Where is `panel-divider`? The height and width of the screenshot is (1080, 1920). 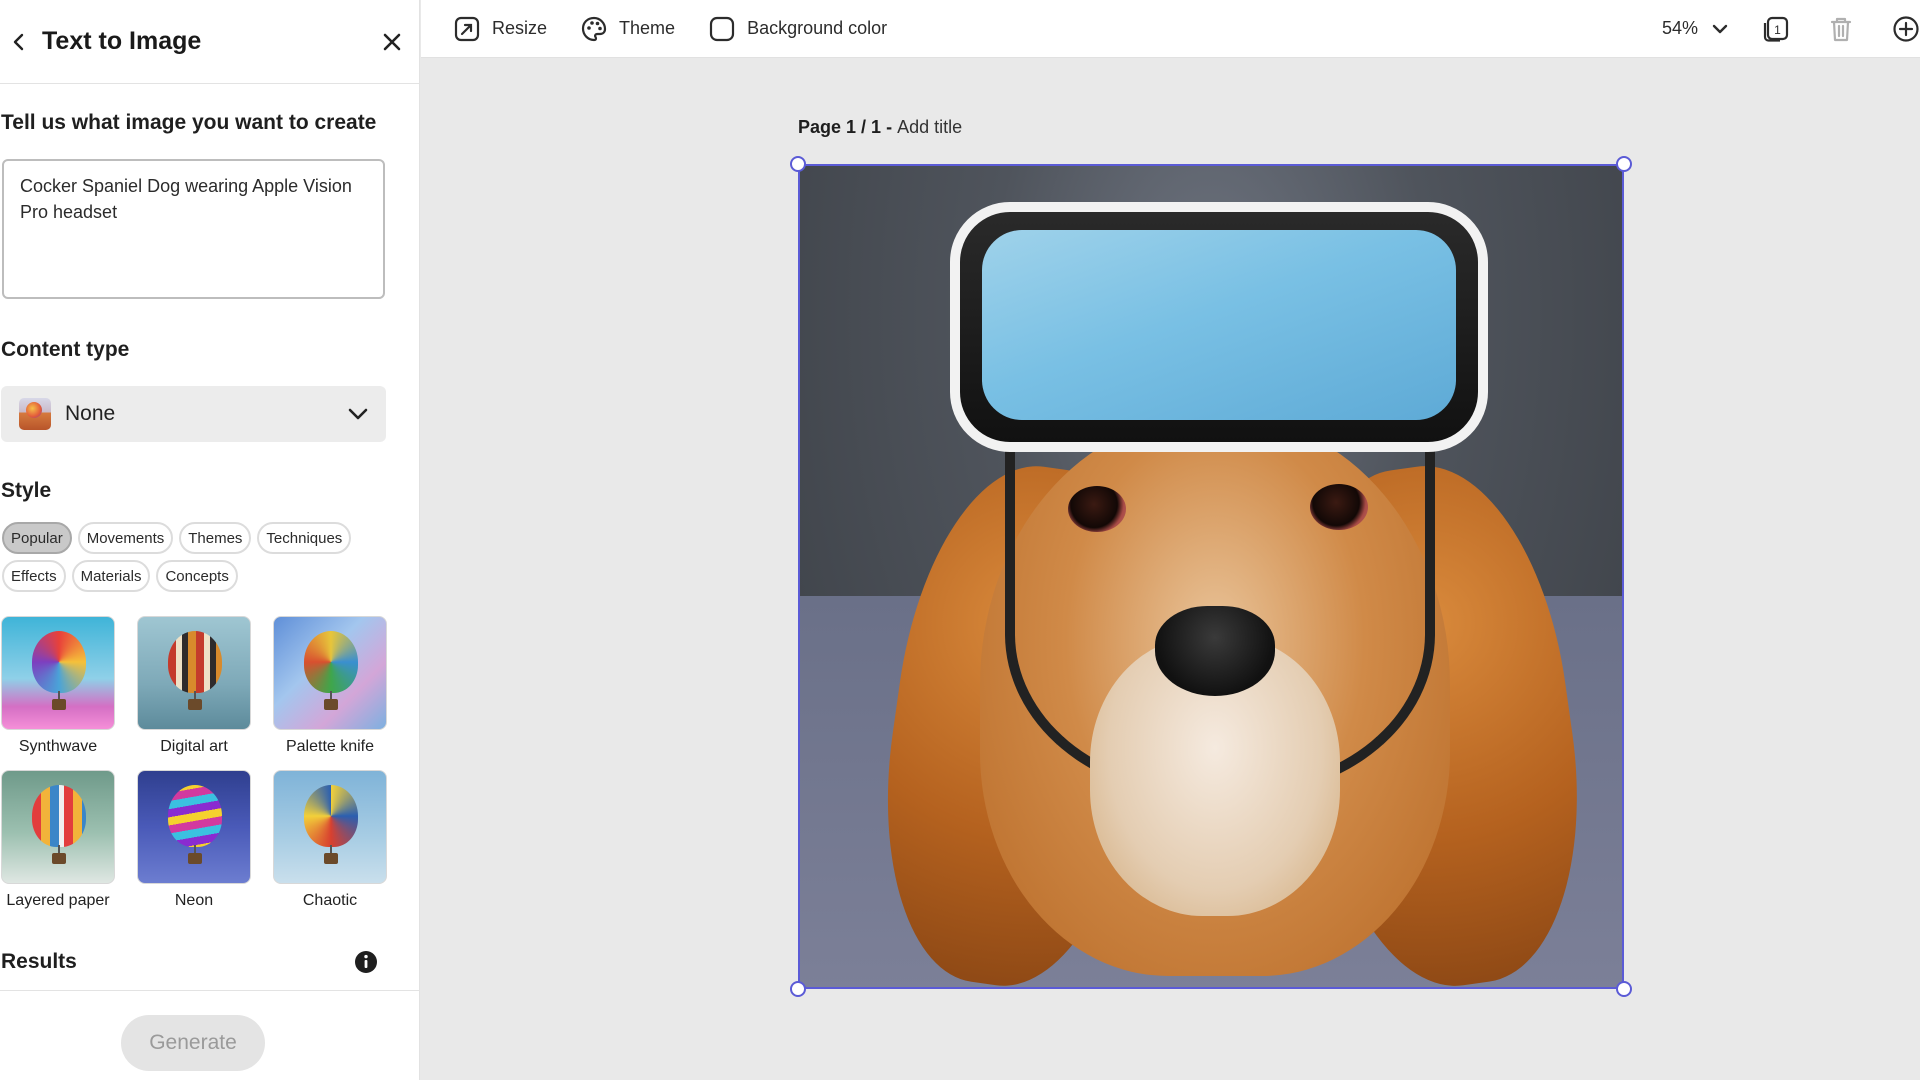 panel-divider is located at coordinates (210, 990).